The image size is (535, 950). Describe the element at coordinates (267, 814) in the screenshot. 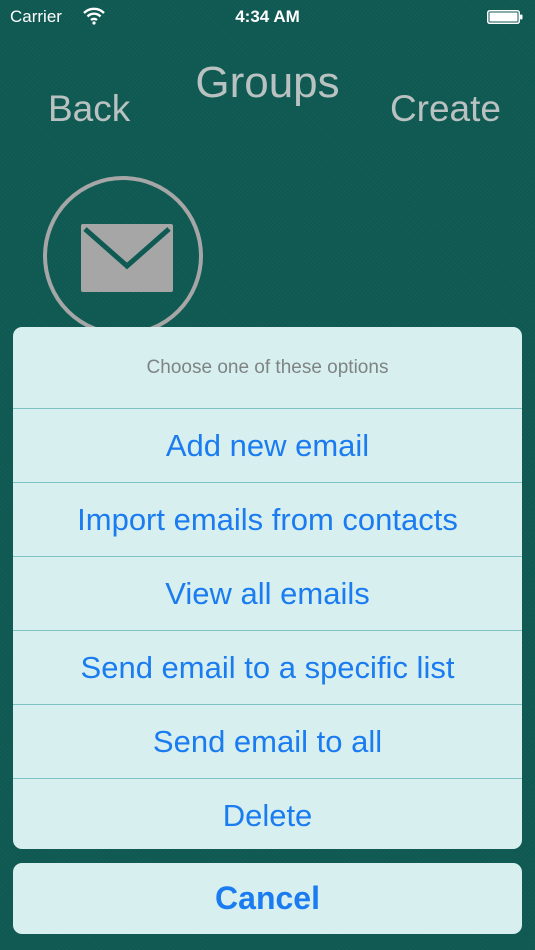

I see `delete-option: Delete` at that location.